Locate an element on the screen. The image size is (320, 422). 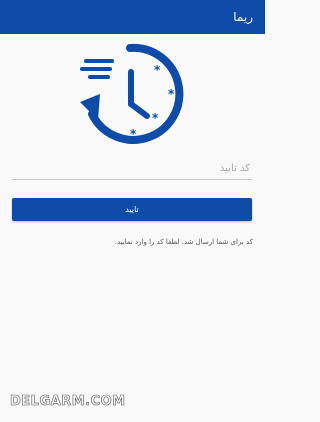
confirm-button-label: تایید is located at coordinates (132, 209).